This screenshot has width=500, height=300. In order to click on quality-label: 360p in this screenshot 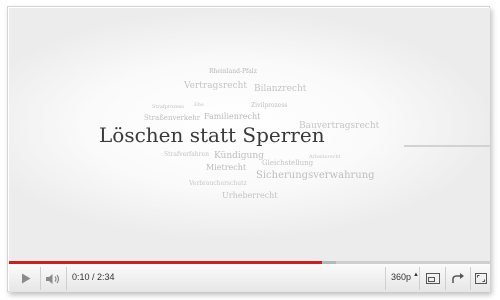, I will do `click(401, 277)`.